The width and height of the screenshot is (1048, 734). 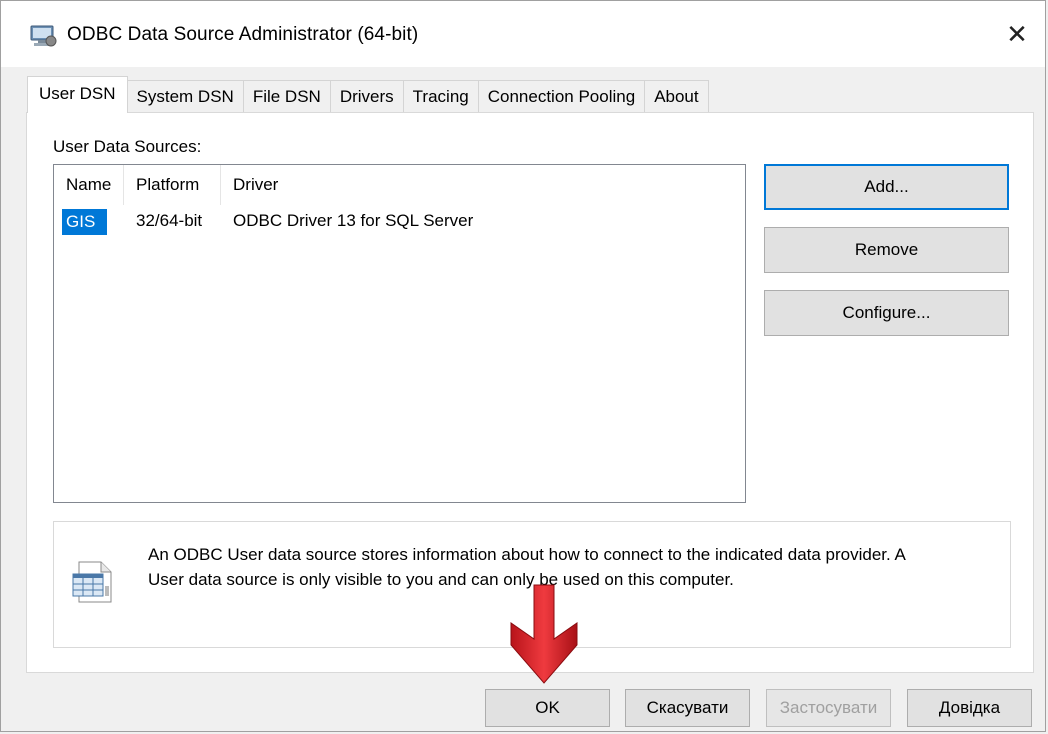 I want to click on list-header: Name Platform Driver, so click(x=399, y=185).